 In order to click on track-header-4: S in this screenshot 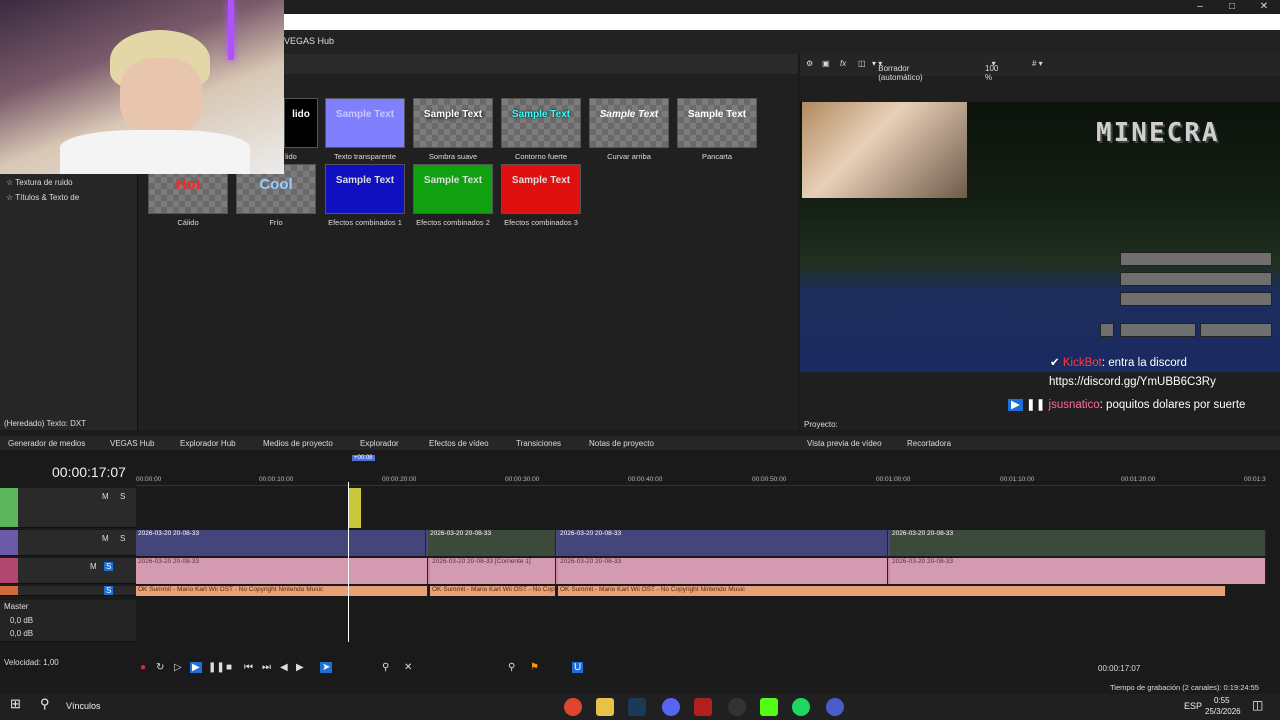, I will do `click(68, 591)`.